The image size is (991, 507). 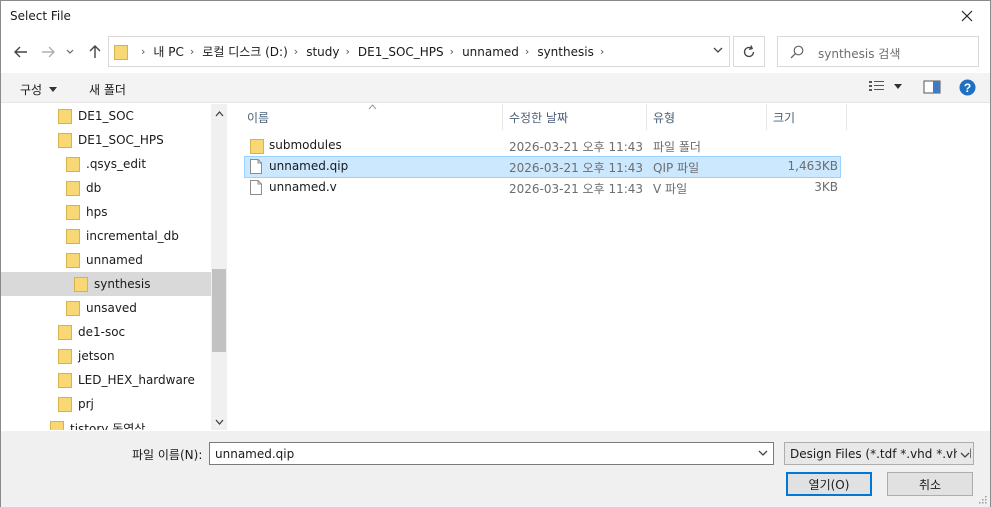 What do you see at coordinates (322, 52) in the screenshot?
I see `breadcrumb-item: study` at bounding box center [322, 52].